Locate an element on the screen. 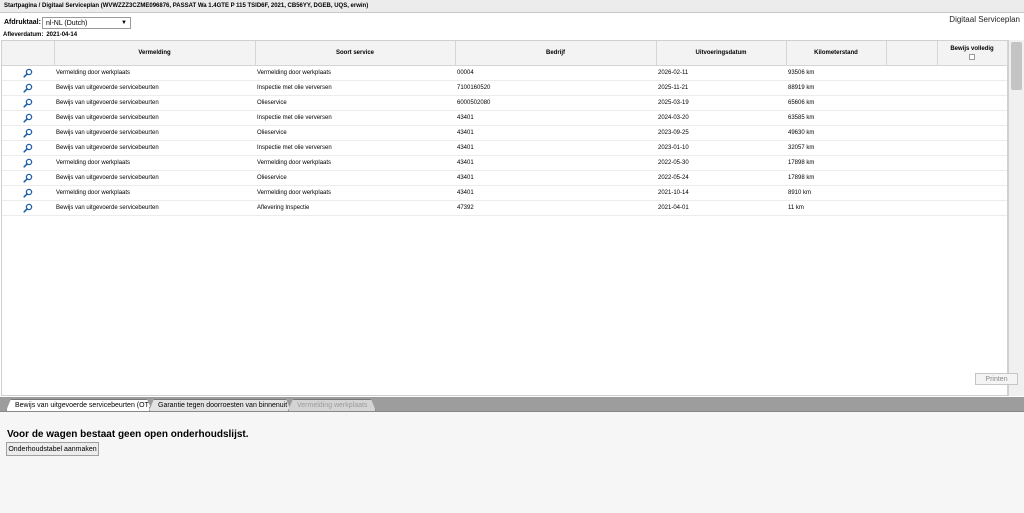 The height and width of the screenshot is (513, 1024). print-language-select: nl-NL (Dutch) ▼ is located at coordinates (86, 23).